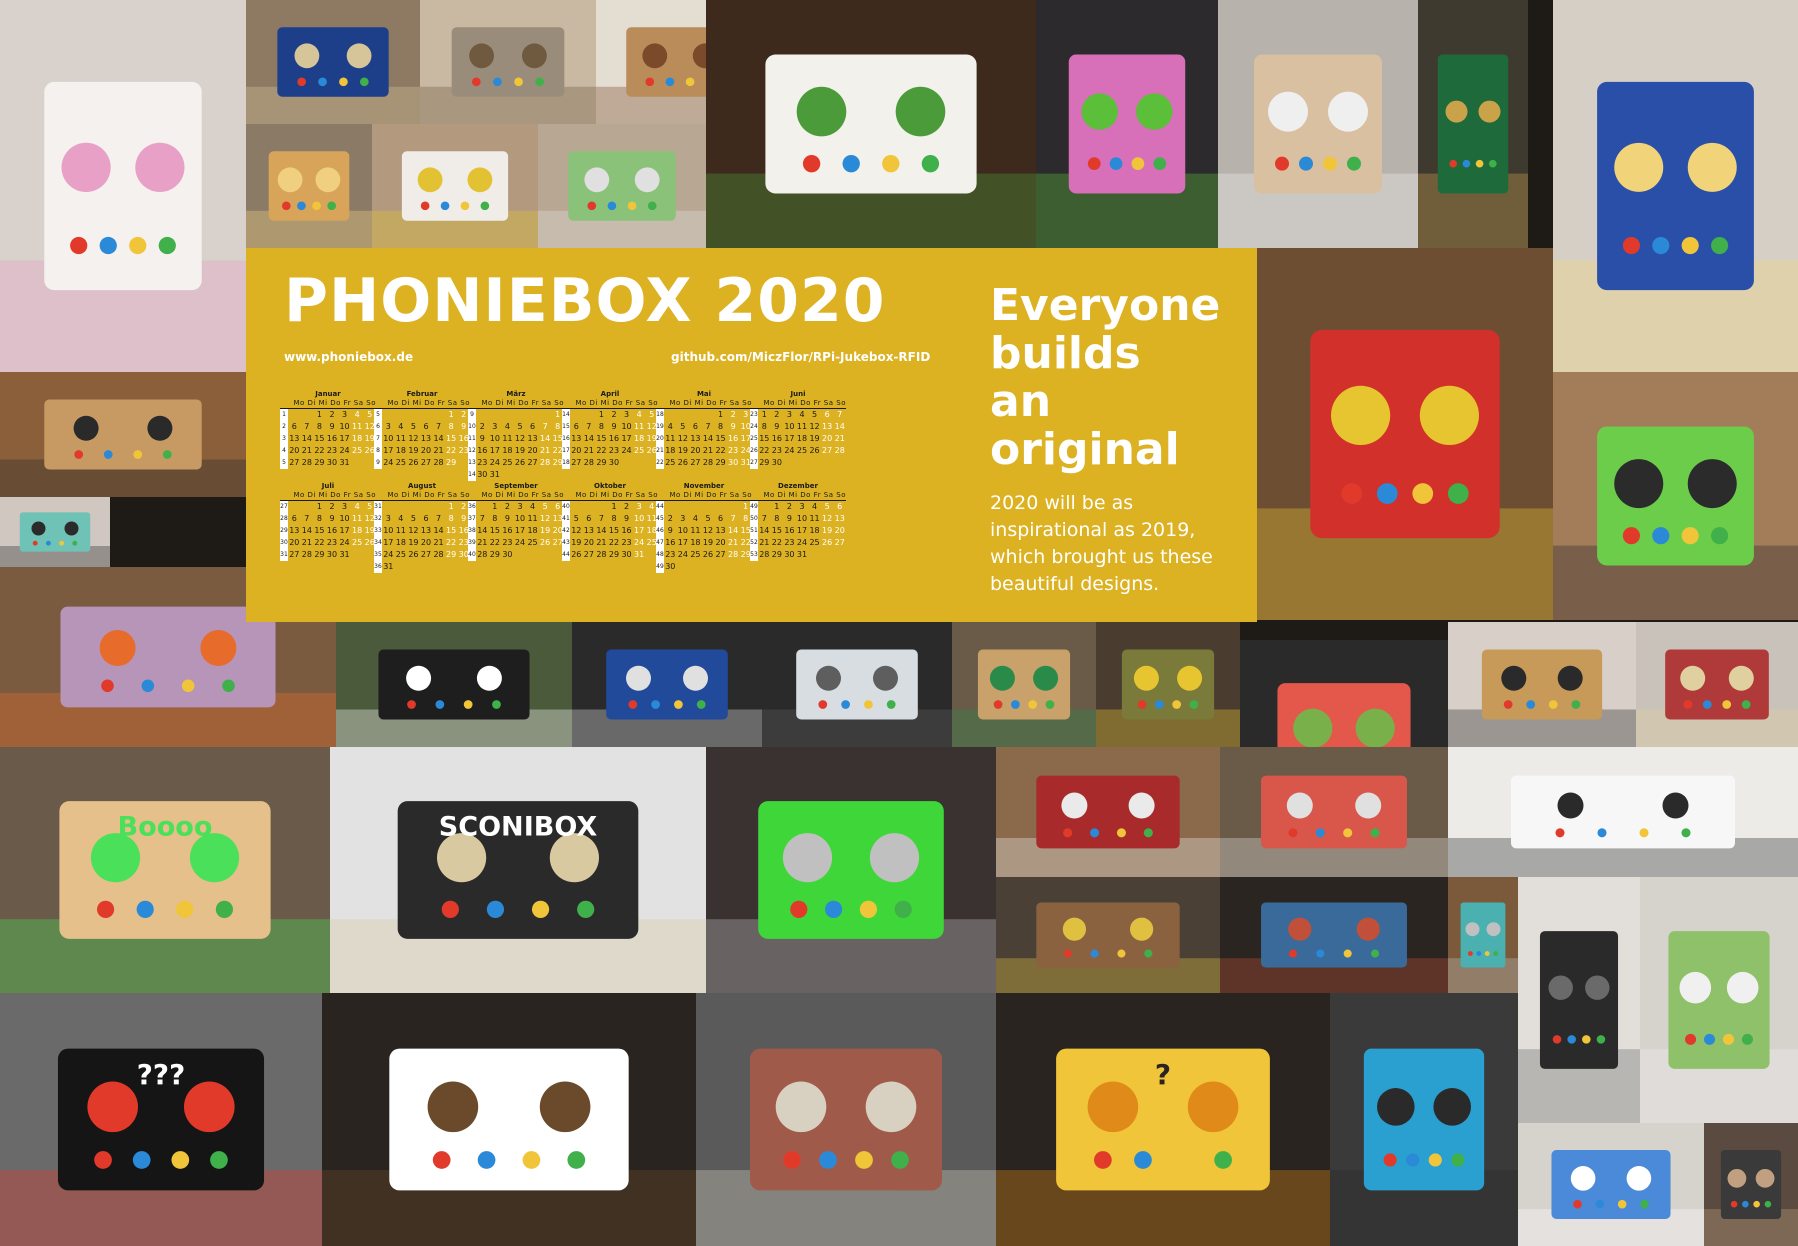 The image size is (1798, 1246). Describe the element at coordinates (123, 186) in the screenshot. I see `unicorn-box-photo` at that location.